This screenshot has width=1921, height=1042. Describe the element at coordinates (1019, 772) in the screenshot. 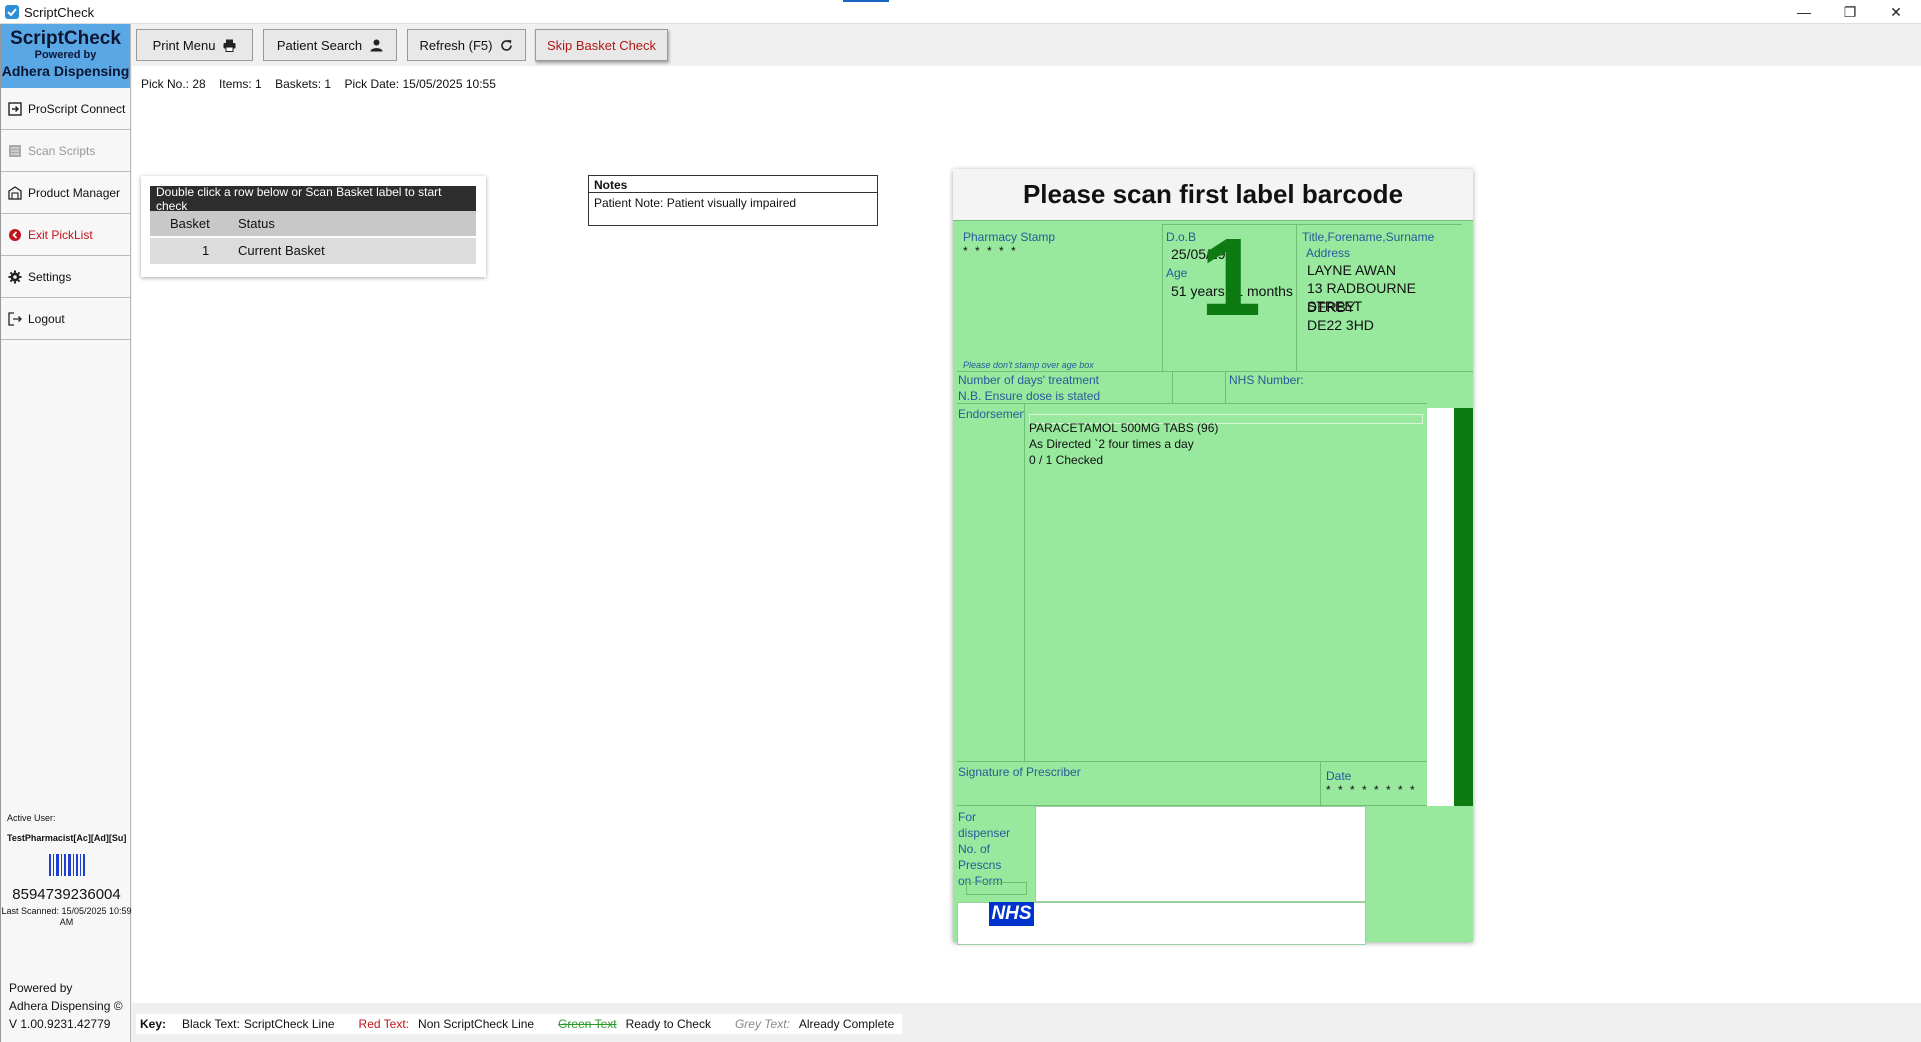

I see `prescriber-signature-label: Signature of Prescriber` at that location.